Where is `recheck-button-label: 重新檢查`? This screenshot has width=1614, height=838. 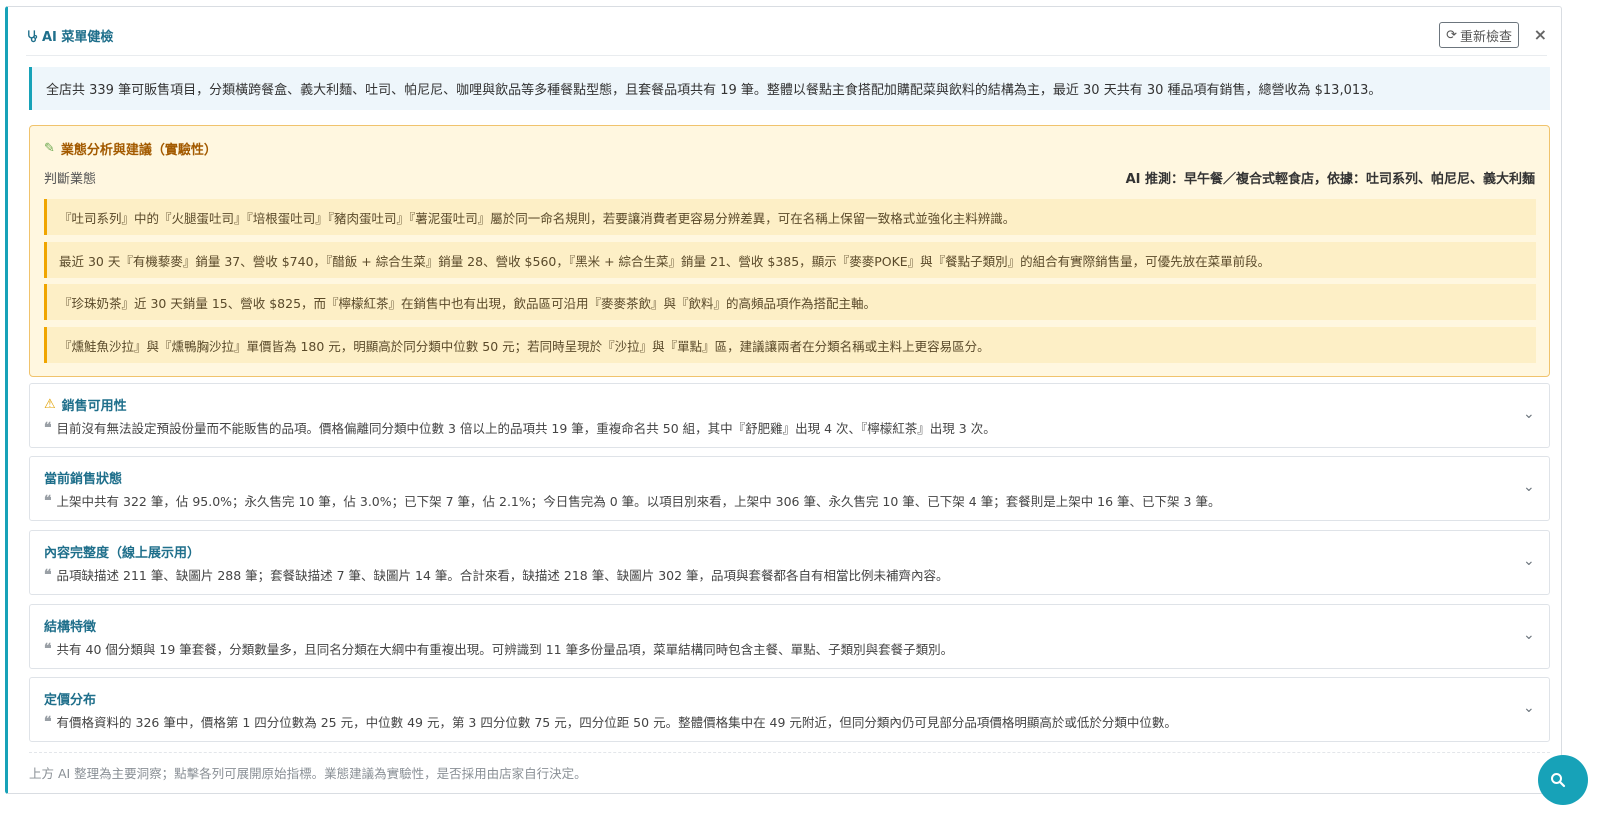
recheck-button-label: 重新檢查 is located at coordinates (1485, 37).